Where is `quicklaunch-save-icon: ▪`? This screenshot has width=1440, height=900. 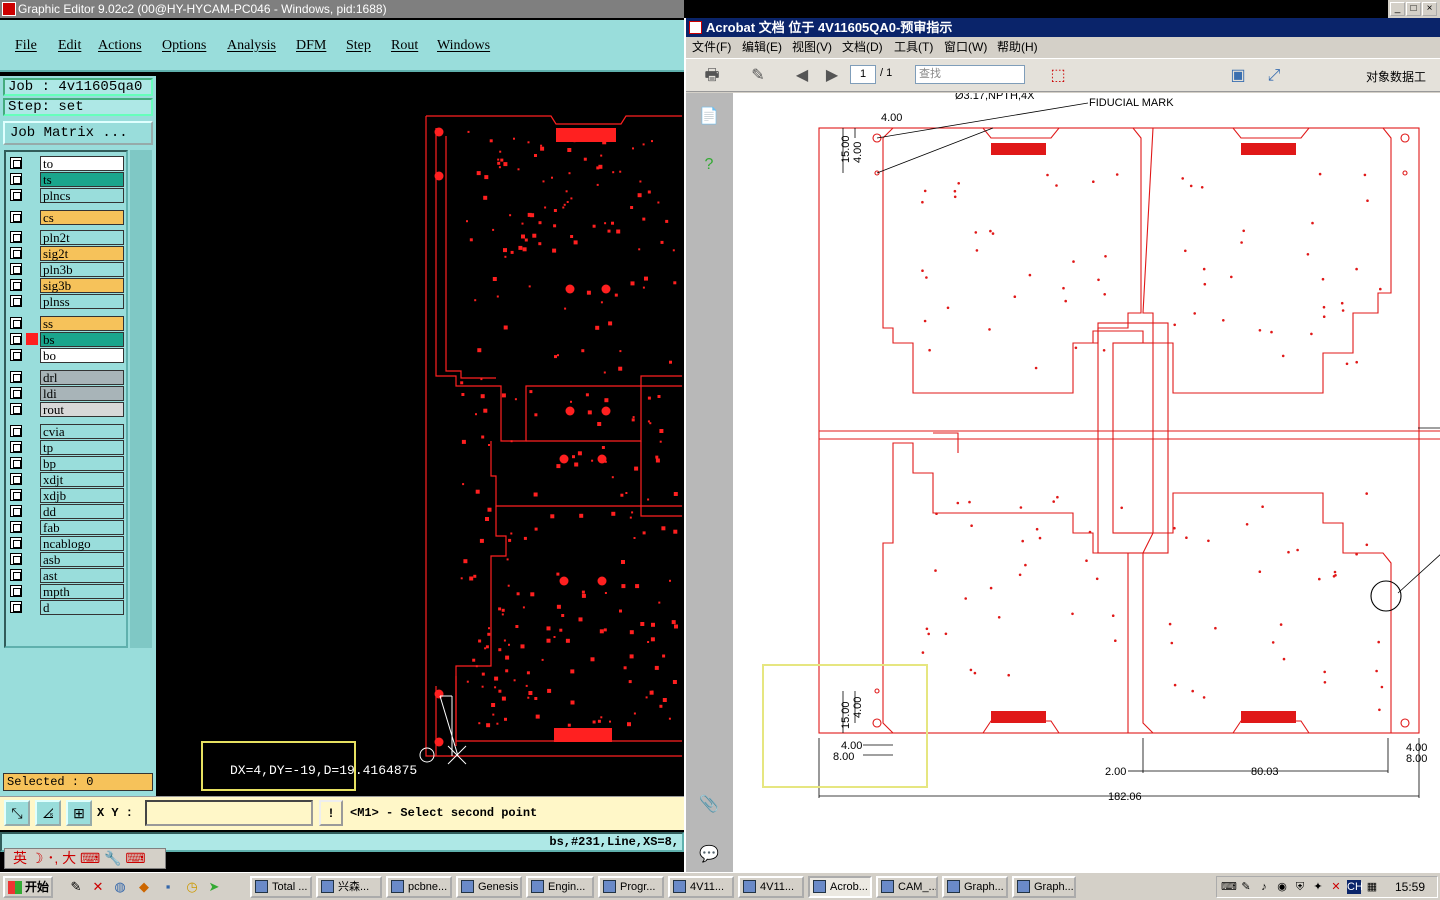 quicklaunch-save-icon: ▪ is located at coordinates (168, 887).